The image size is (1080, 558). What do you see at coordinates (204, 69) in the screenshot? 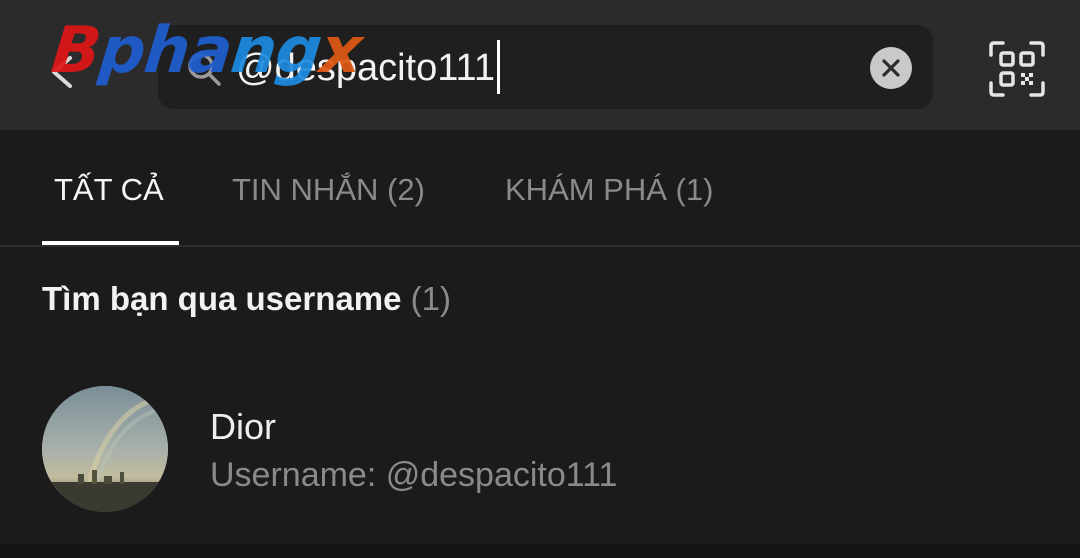
I see `search-icon` at bounding box center [204, 69].